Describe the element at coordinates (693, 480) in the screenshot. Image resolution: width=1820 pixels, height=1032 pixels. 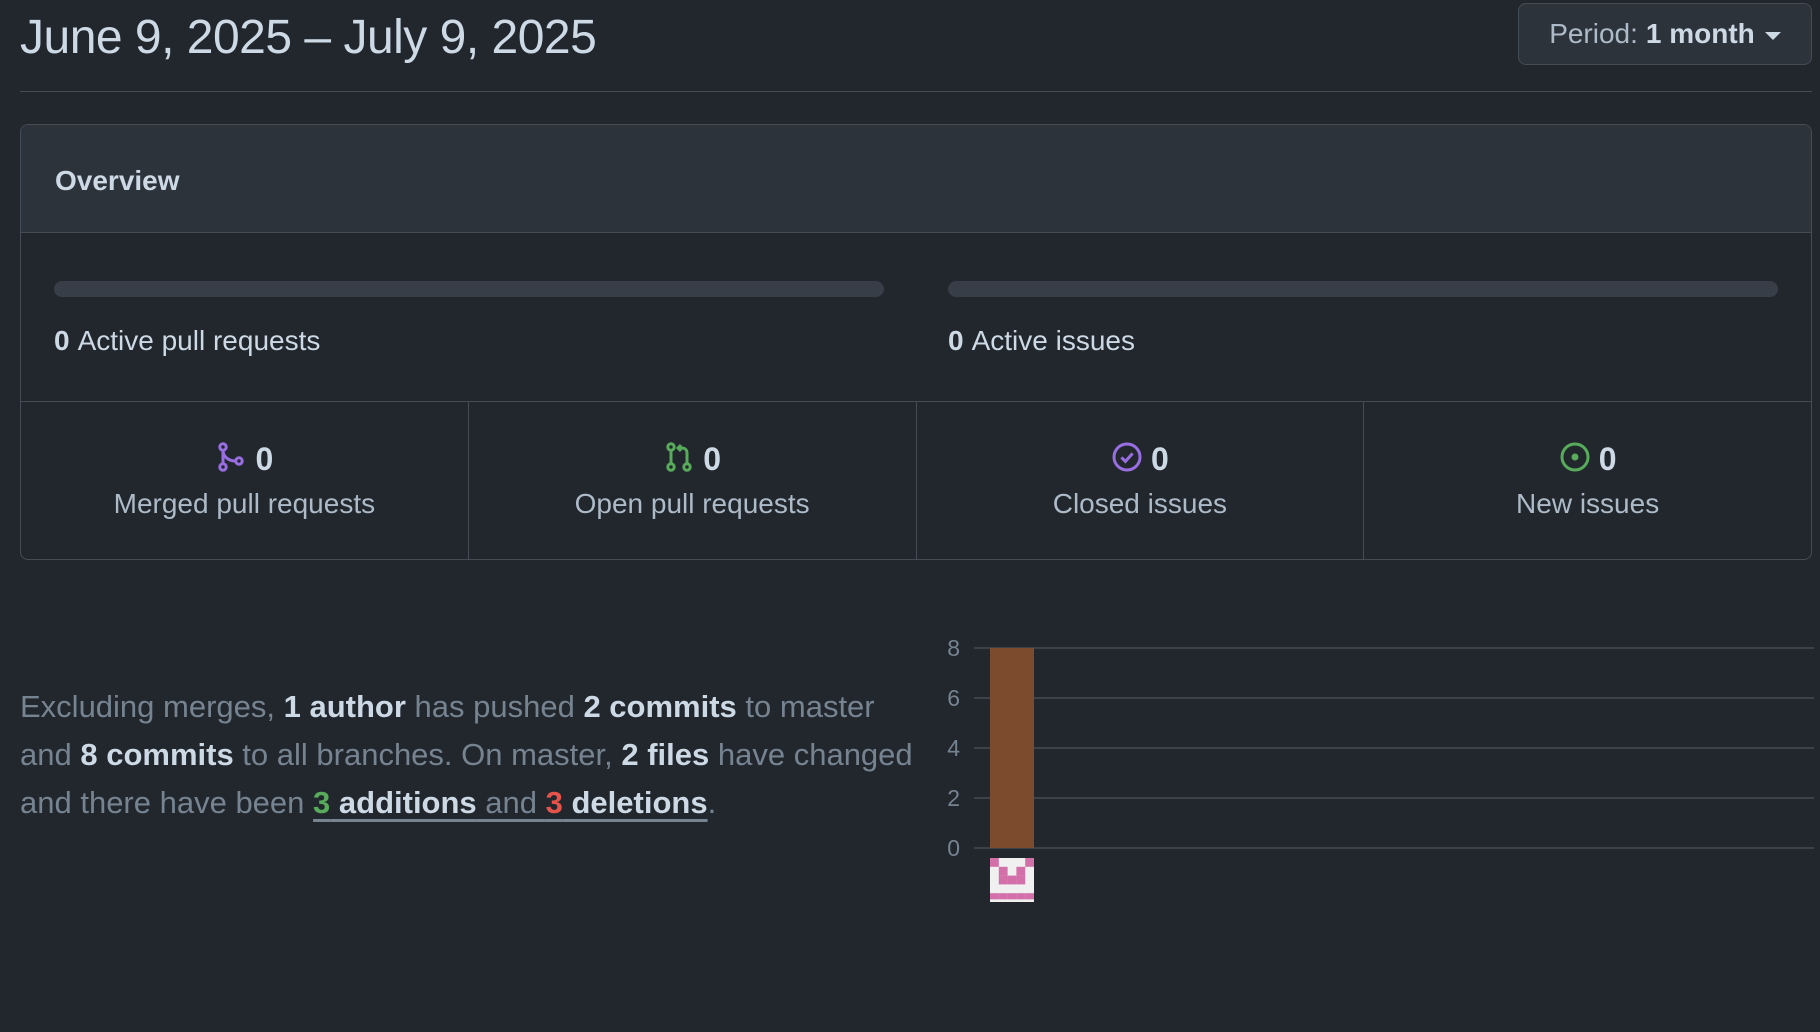
I see `open-pull-requests-stat: 0 Open pull requests` at that location.